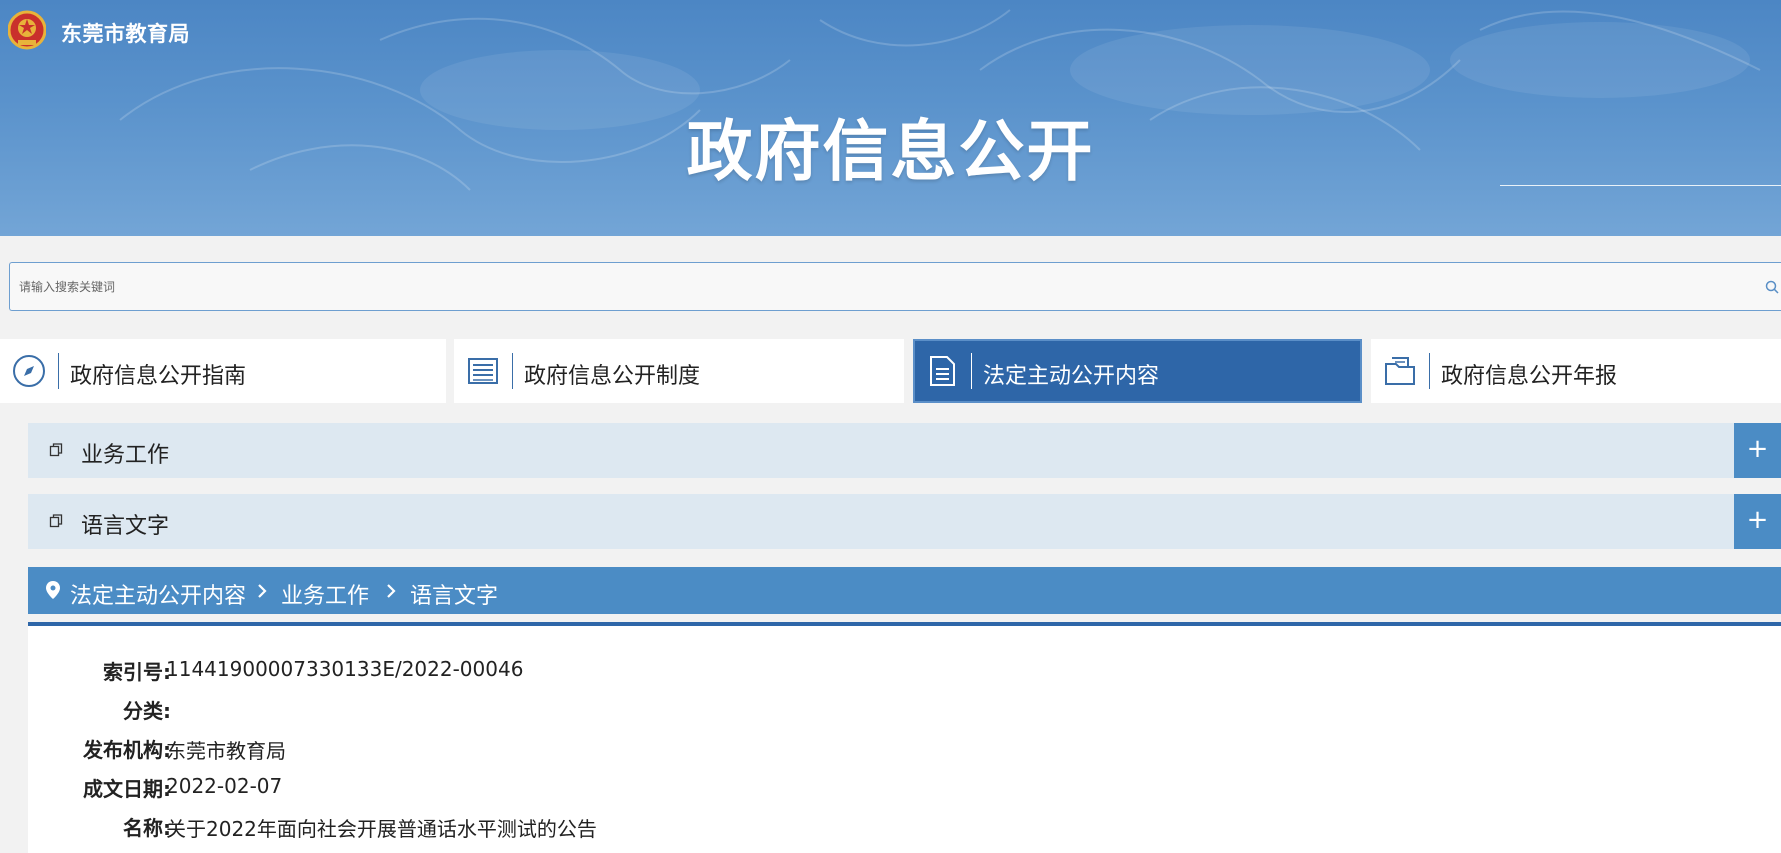 This screenshot has width=1781, height=853. What do you see at coordinates (890, 151) in the screenshot?
I see `page-title: 政府信息公开` at bounding box center [890, 151].